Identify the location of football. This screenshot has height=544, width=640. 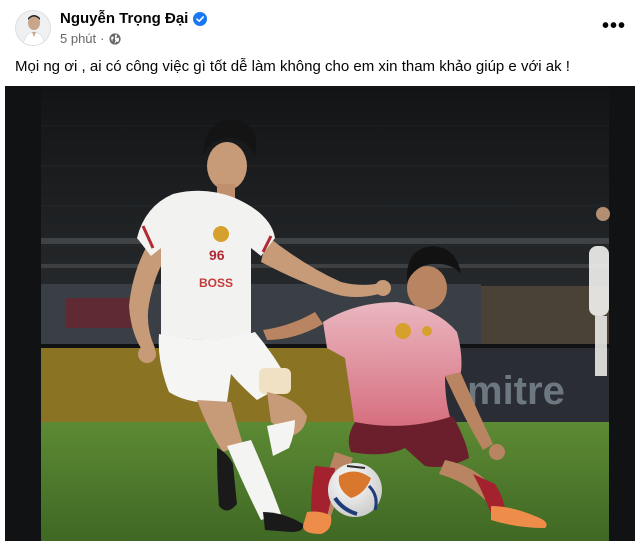
(355, 490).